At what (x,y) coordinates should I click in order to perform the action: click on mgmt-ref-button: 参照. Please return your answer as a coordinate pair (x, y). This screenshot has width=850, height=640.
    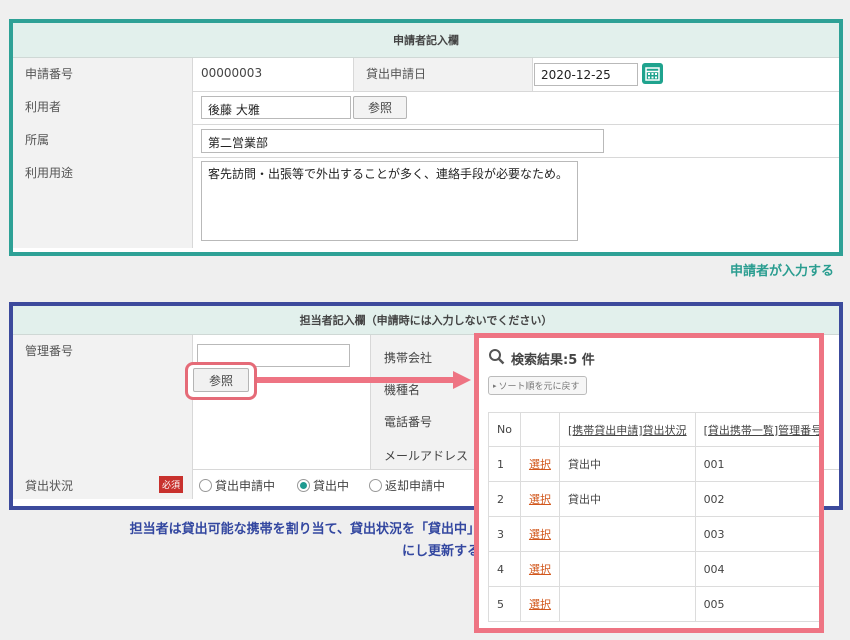
    Looking at the image, I should click on (221, 380).